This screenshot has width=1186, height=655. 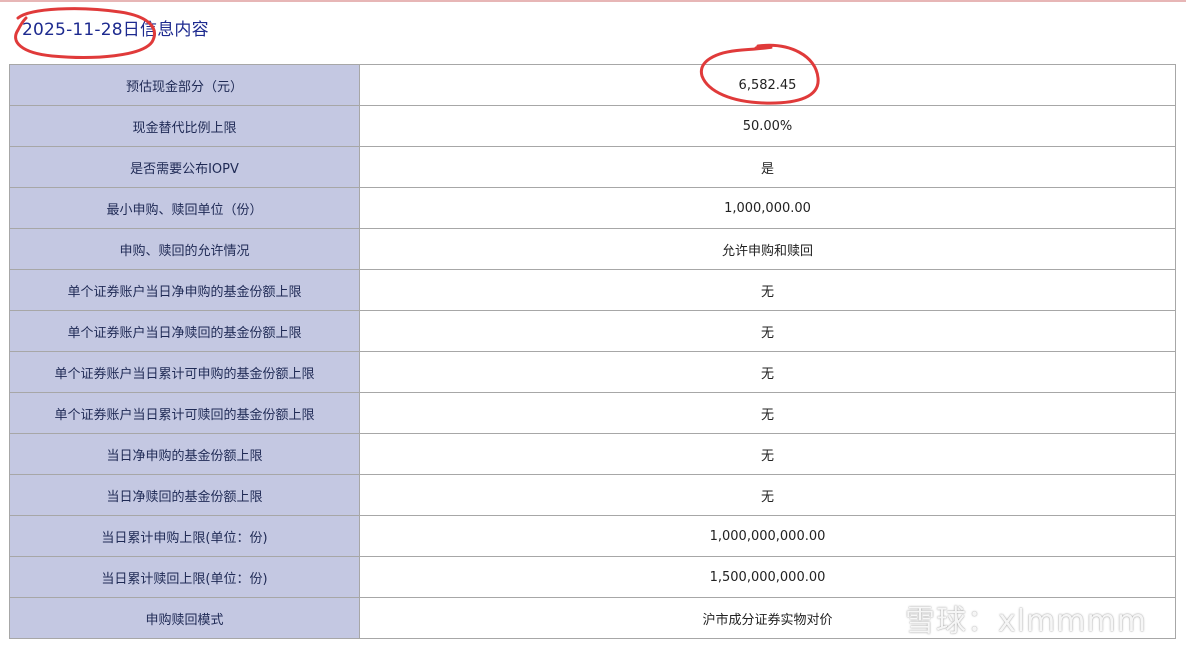 What do you see at coordinates (184, 372) in the screenshot?
I see `row-label: 单个证券账户当日累计可申购的基金份额上限` at bounding box center [184, 372].